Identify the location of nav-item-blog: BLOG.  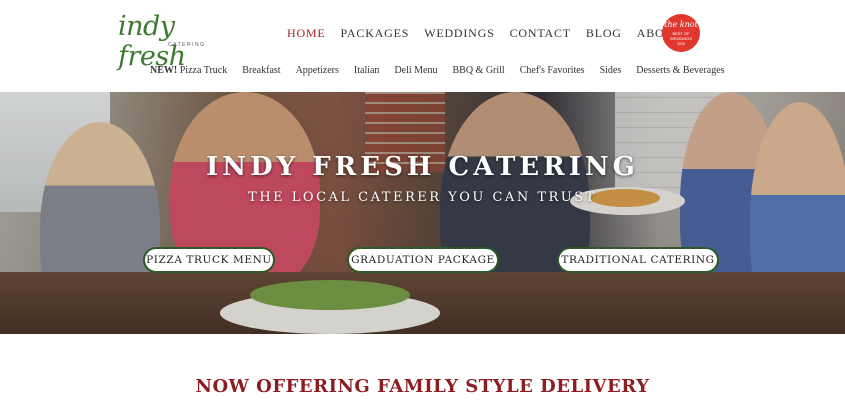
(604, 33).